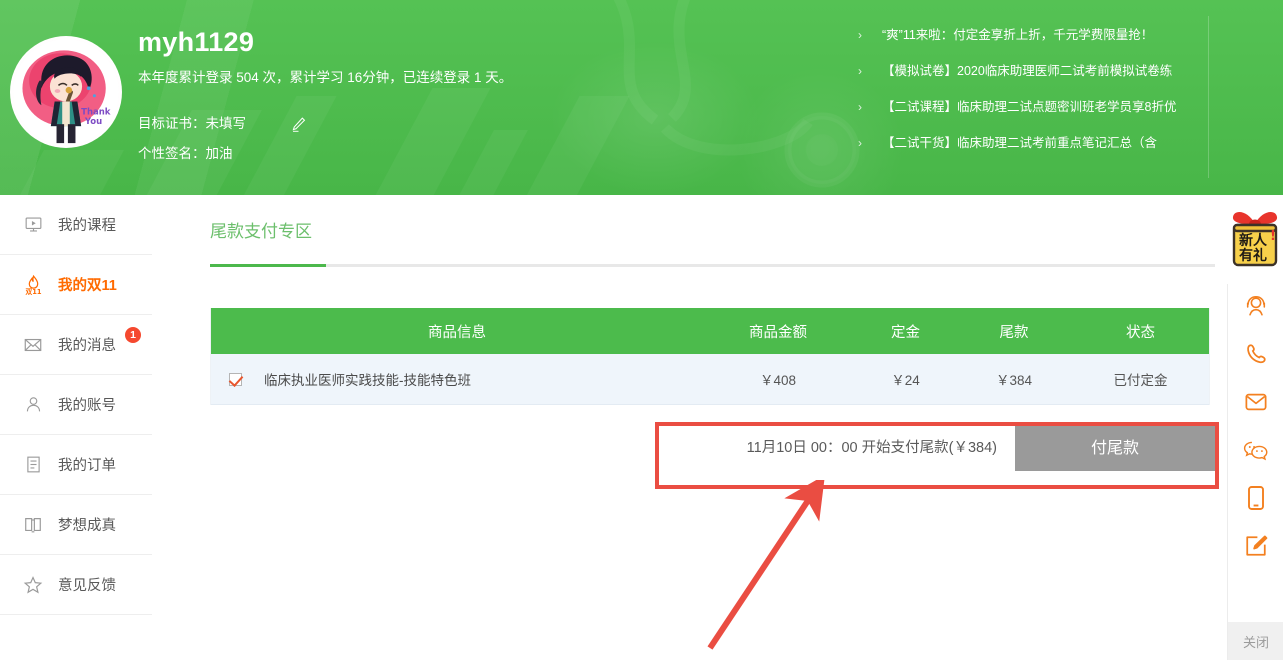  Describe the element at coordinates (33, 291) in the screenshot. I see `svg-text: 双11` at that location.